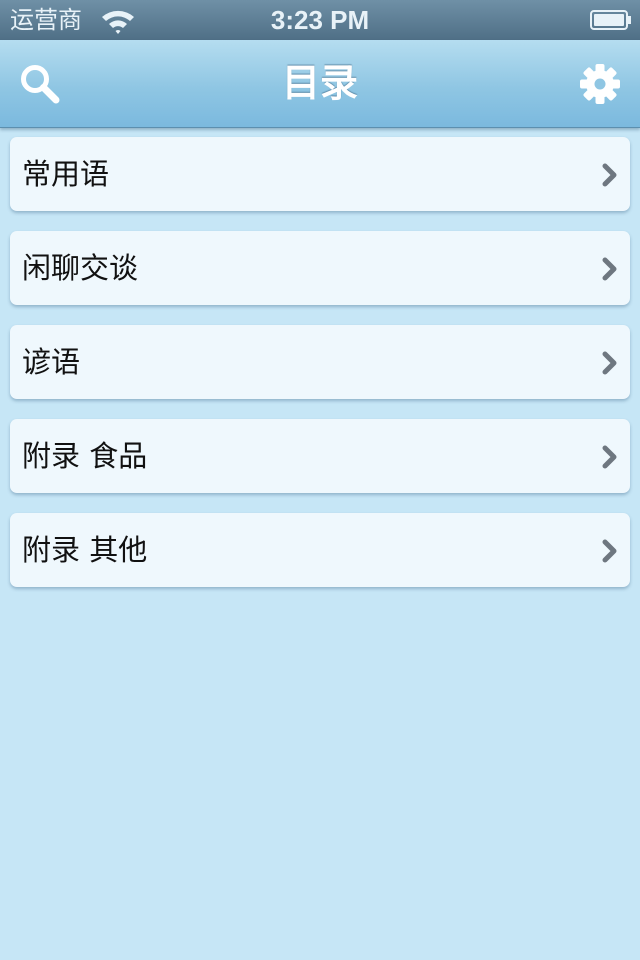 The width and height of the screenshot is (640, 960). Describe the element at coordinates (80, 268) in the screenshot. I see `list-item-label: 闲聊交谈` at that location.